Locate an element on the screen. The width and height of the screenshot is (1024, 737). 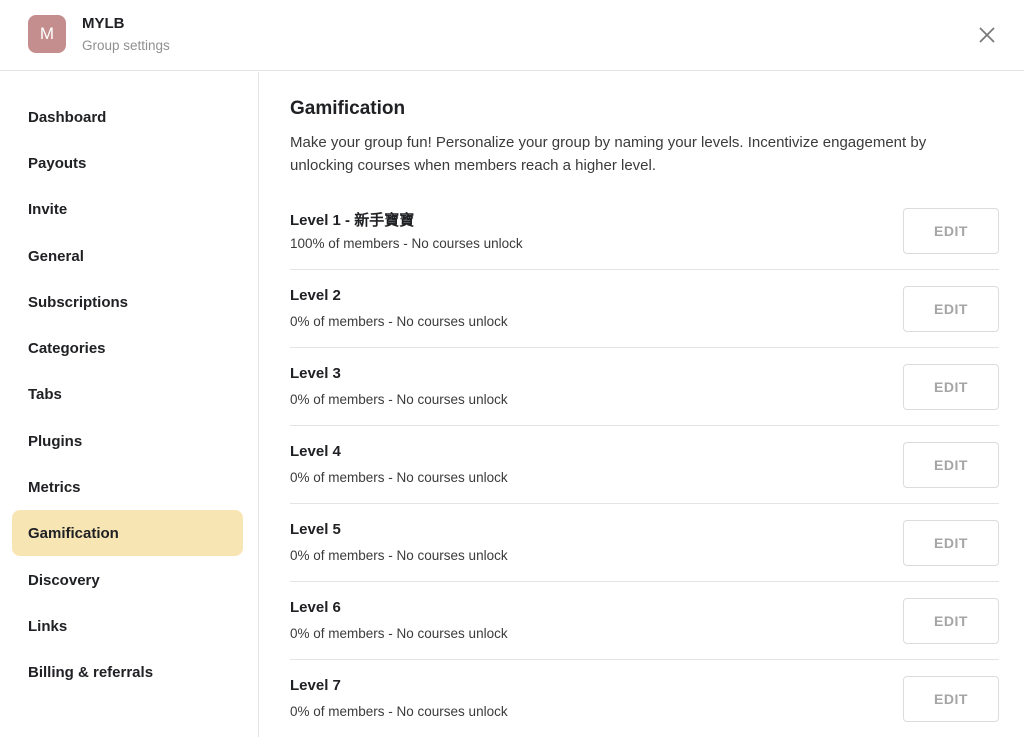
level-name: Level 7 is located at coordinates (315, 685).